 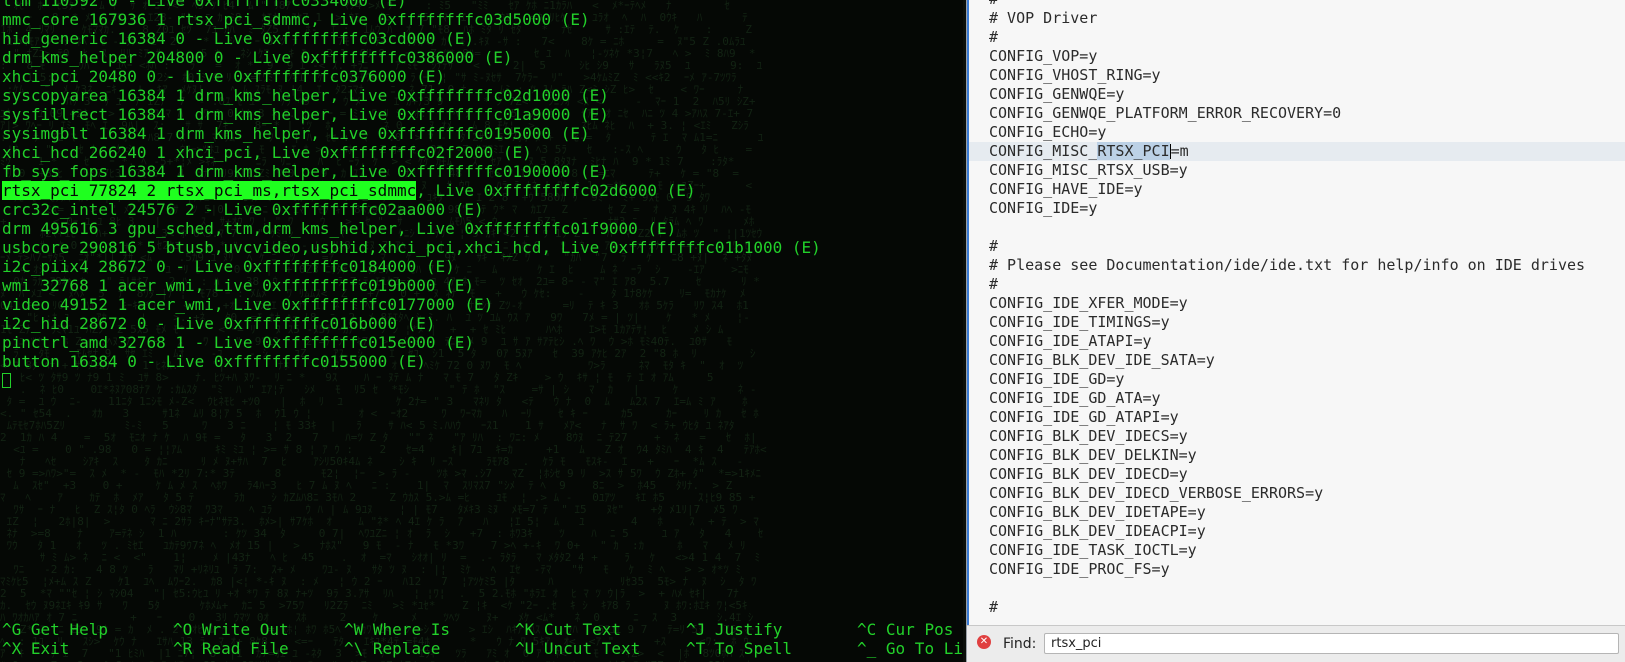 What do you see at coordinates (1179, 151) in the screenshot?
I see `current-line-suffix: =m` at bounding box center [1179, 151].